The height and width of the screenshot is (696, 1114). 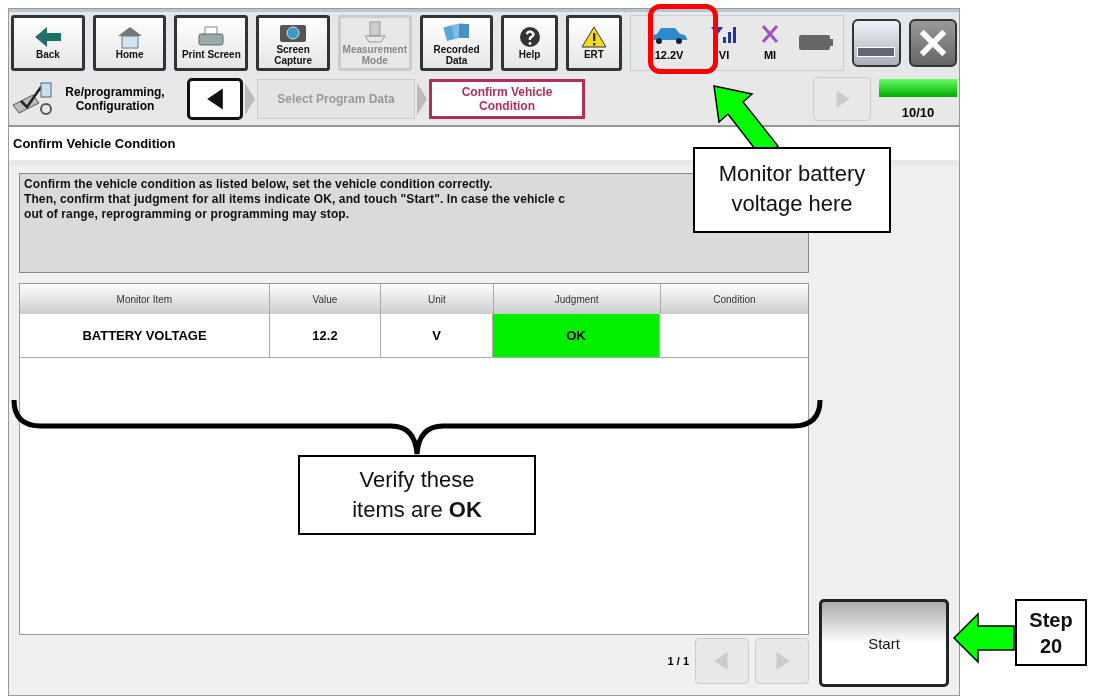 What do you see at coordinates (48, 42) in the screenshot?
I see `toolbar-button: Back` at bounding box center [48, 42].